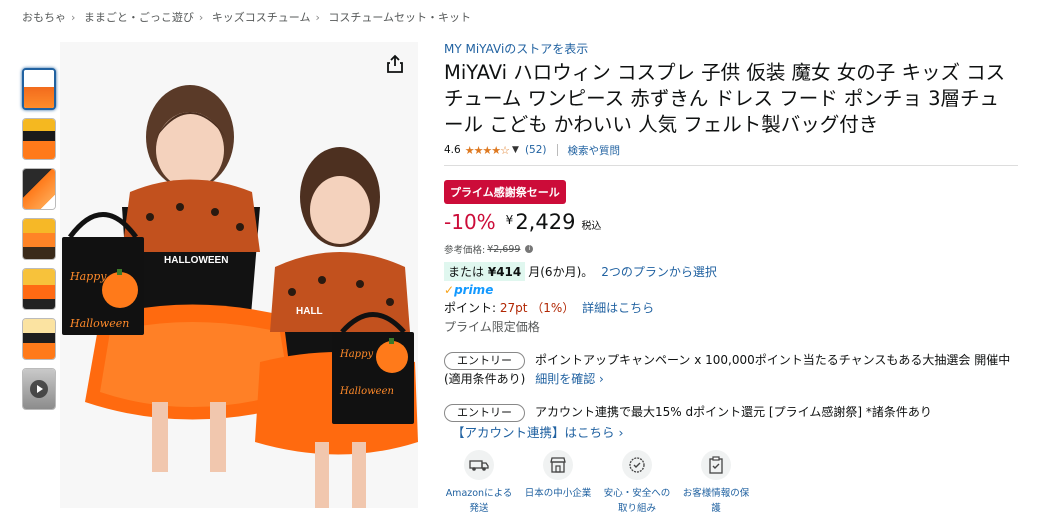 Image resolution: width=1042 pixels, height=516 pixels. Describe the element at coordinates (99, 323) in the screenshot. I see `bag-print-halloween: Halloween` at that location.